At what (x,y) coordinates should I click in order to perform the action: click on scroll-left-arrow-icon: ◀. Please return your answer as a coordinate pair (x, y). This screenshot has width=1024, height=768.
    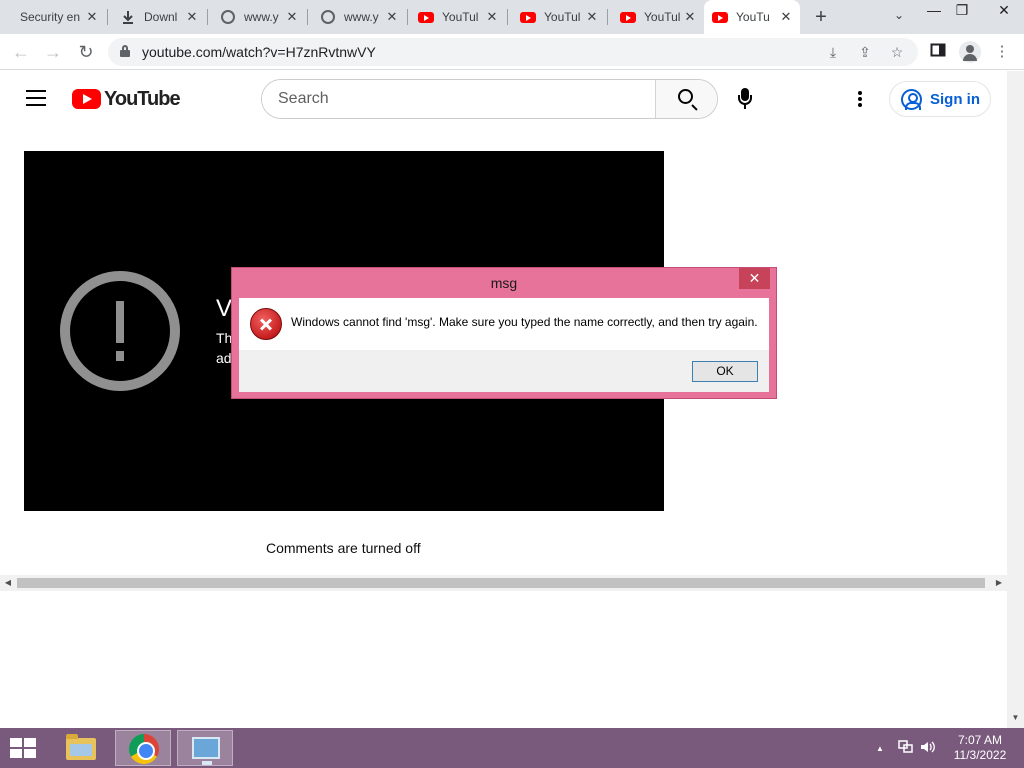
    Looking at the image, I should click on (8, 583).